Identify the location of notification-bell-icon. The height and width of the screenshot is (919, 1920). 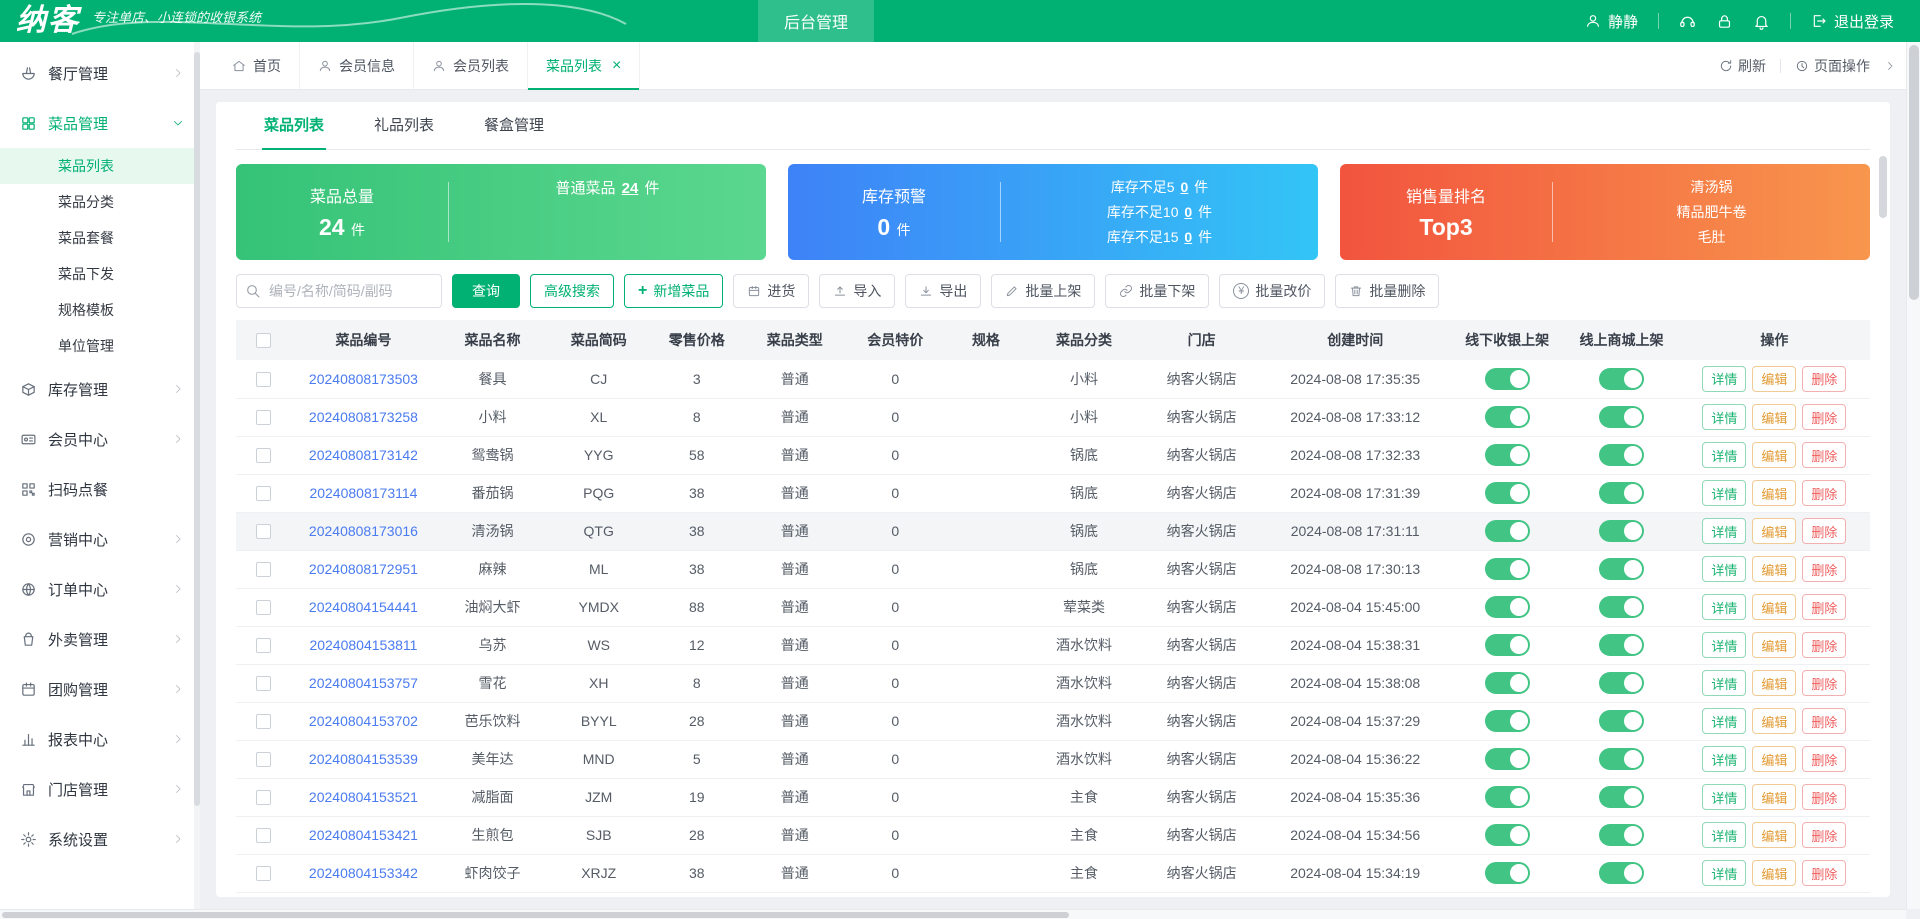
(1761, 21).